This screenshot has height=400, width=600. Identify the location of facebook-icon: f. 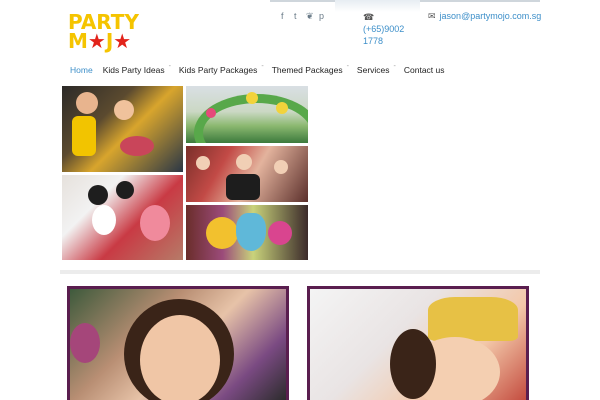
(282, 16).